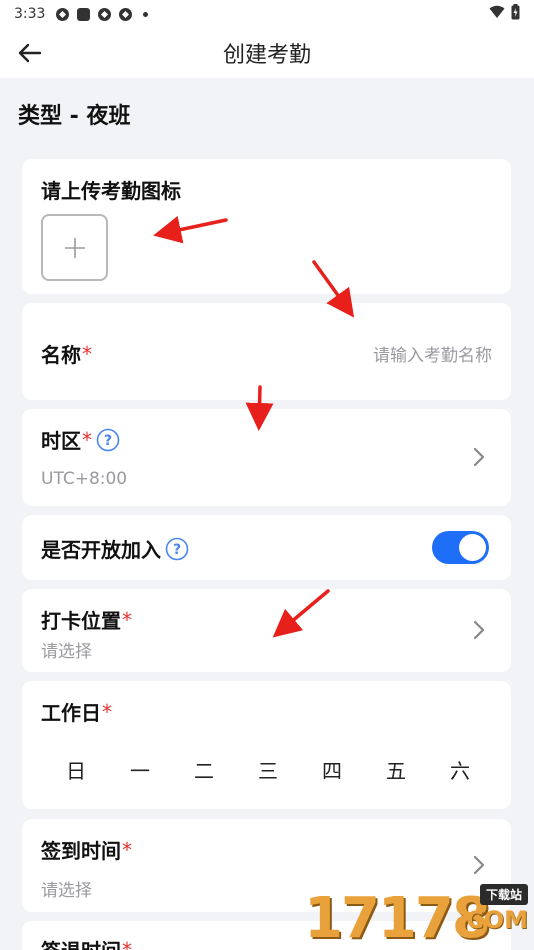 Image resolution: width=534 pixels, height=950 pixels. What do you see at coordinates (111, 191) in the screenshot?
I see `upload-label: 请上传考勤图标` at bounding box center [111, 191].